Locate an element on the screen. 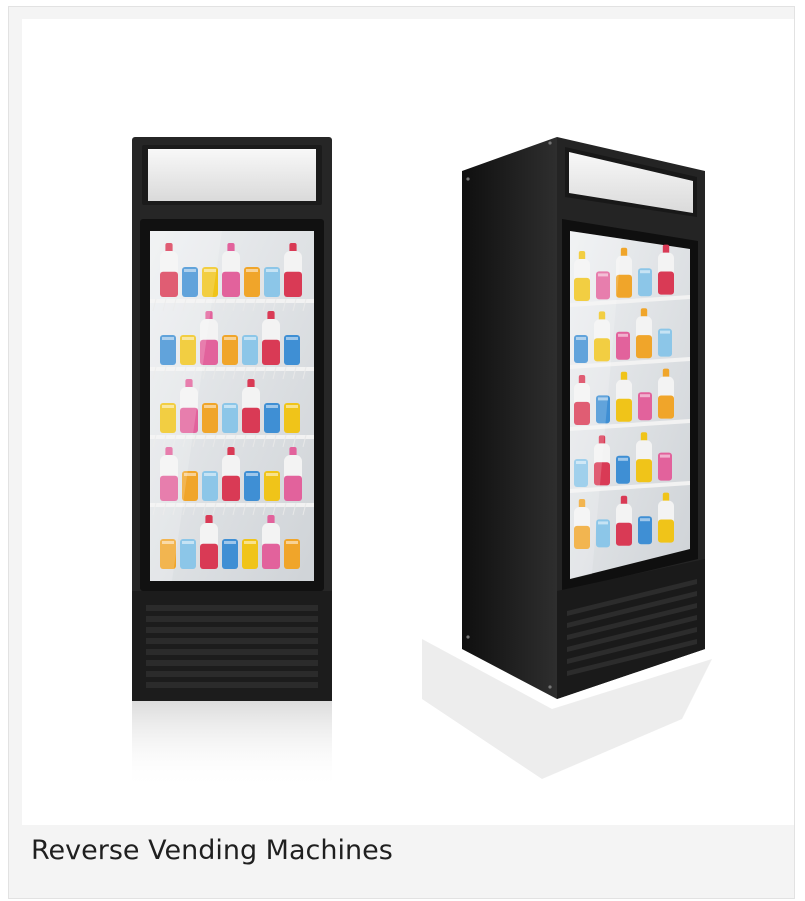 This screenshot has height=901, width=805. right-fridge-side is located at coordinates (509, 418).